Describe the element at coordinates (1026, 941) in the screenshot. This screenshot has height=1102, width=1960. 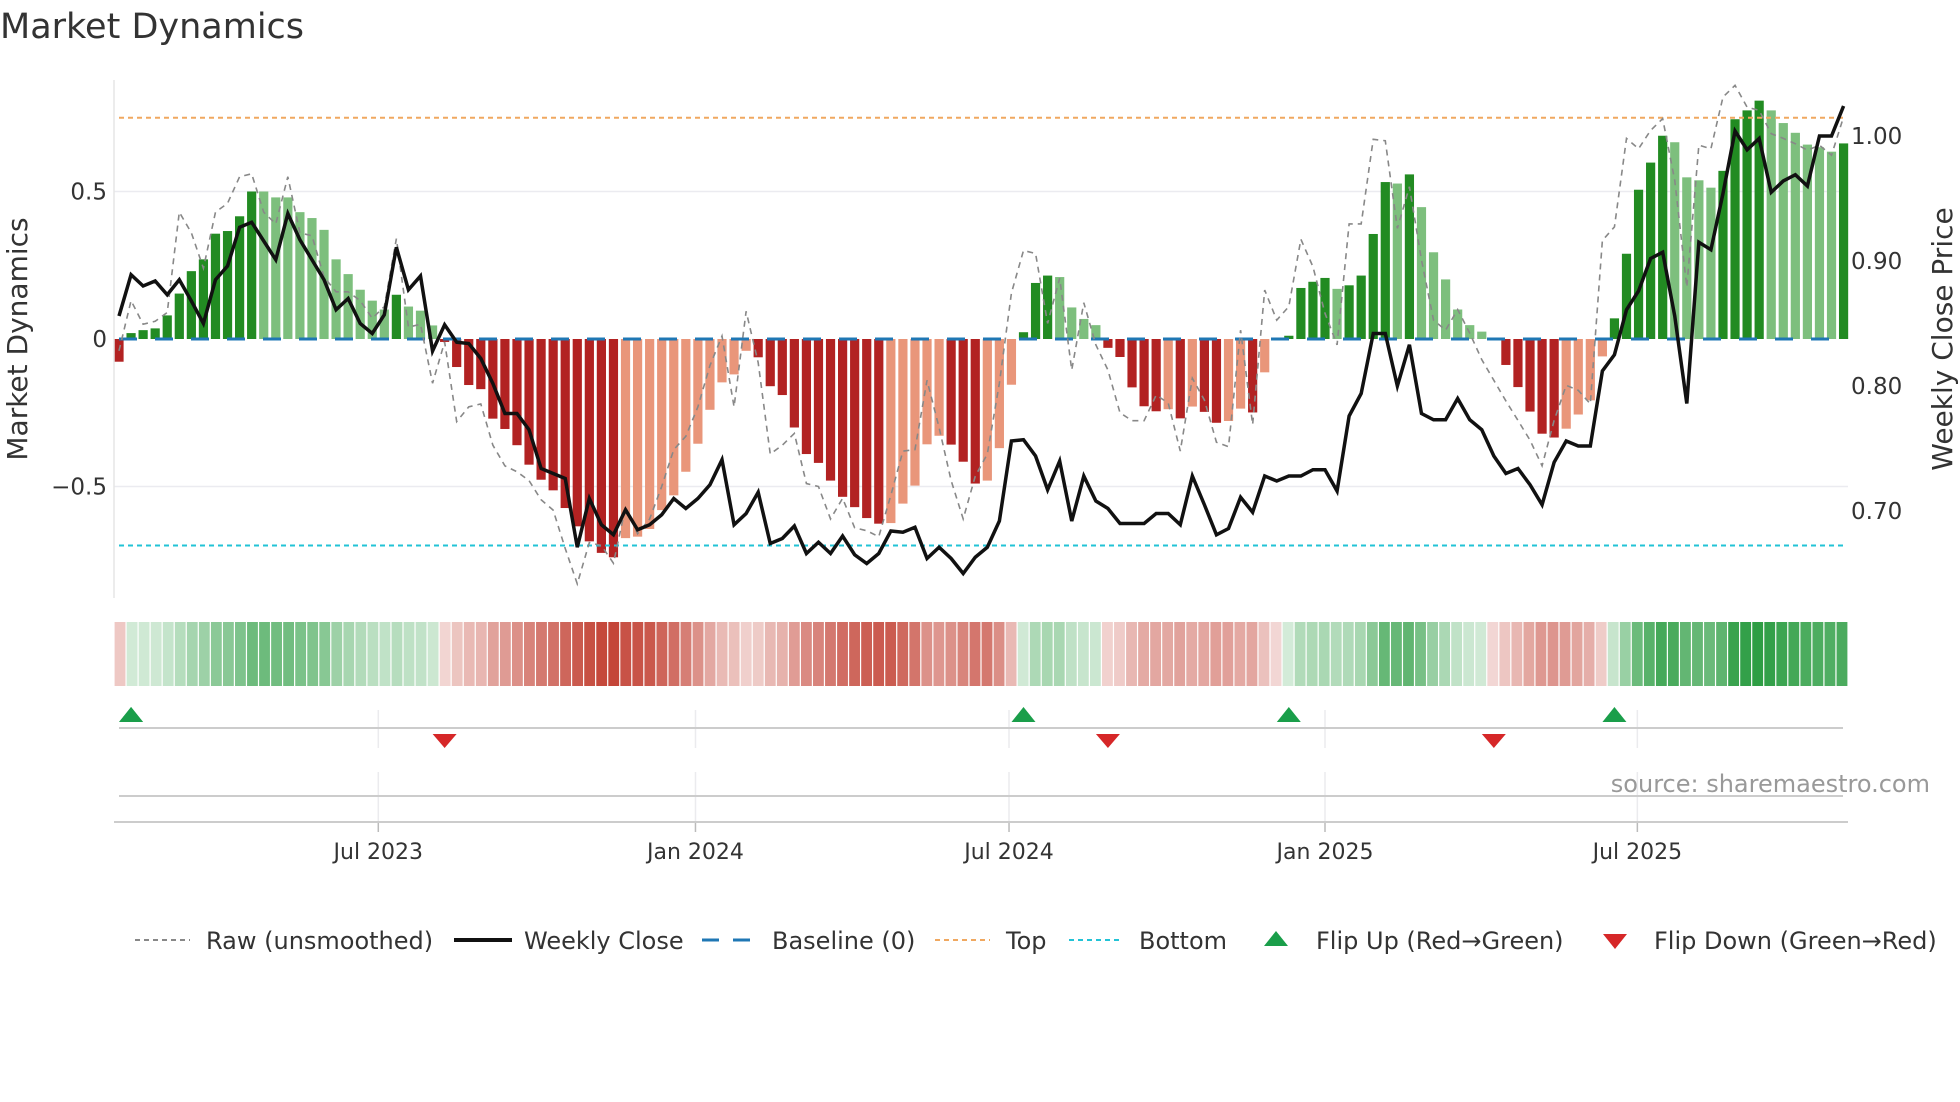
I see `legend-label-top: Top` at that location.